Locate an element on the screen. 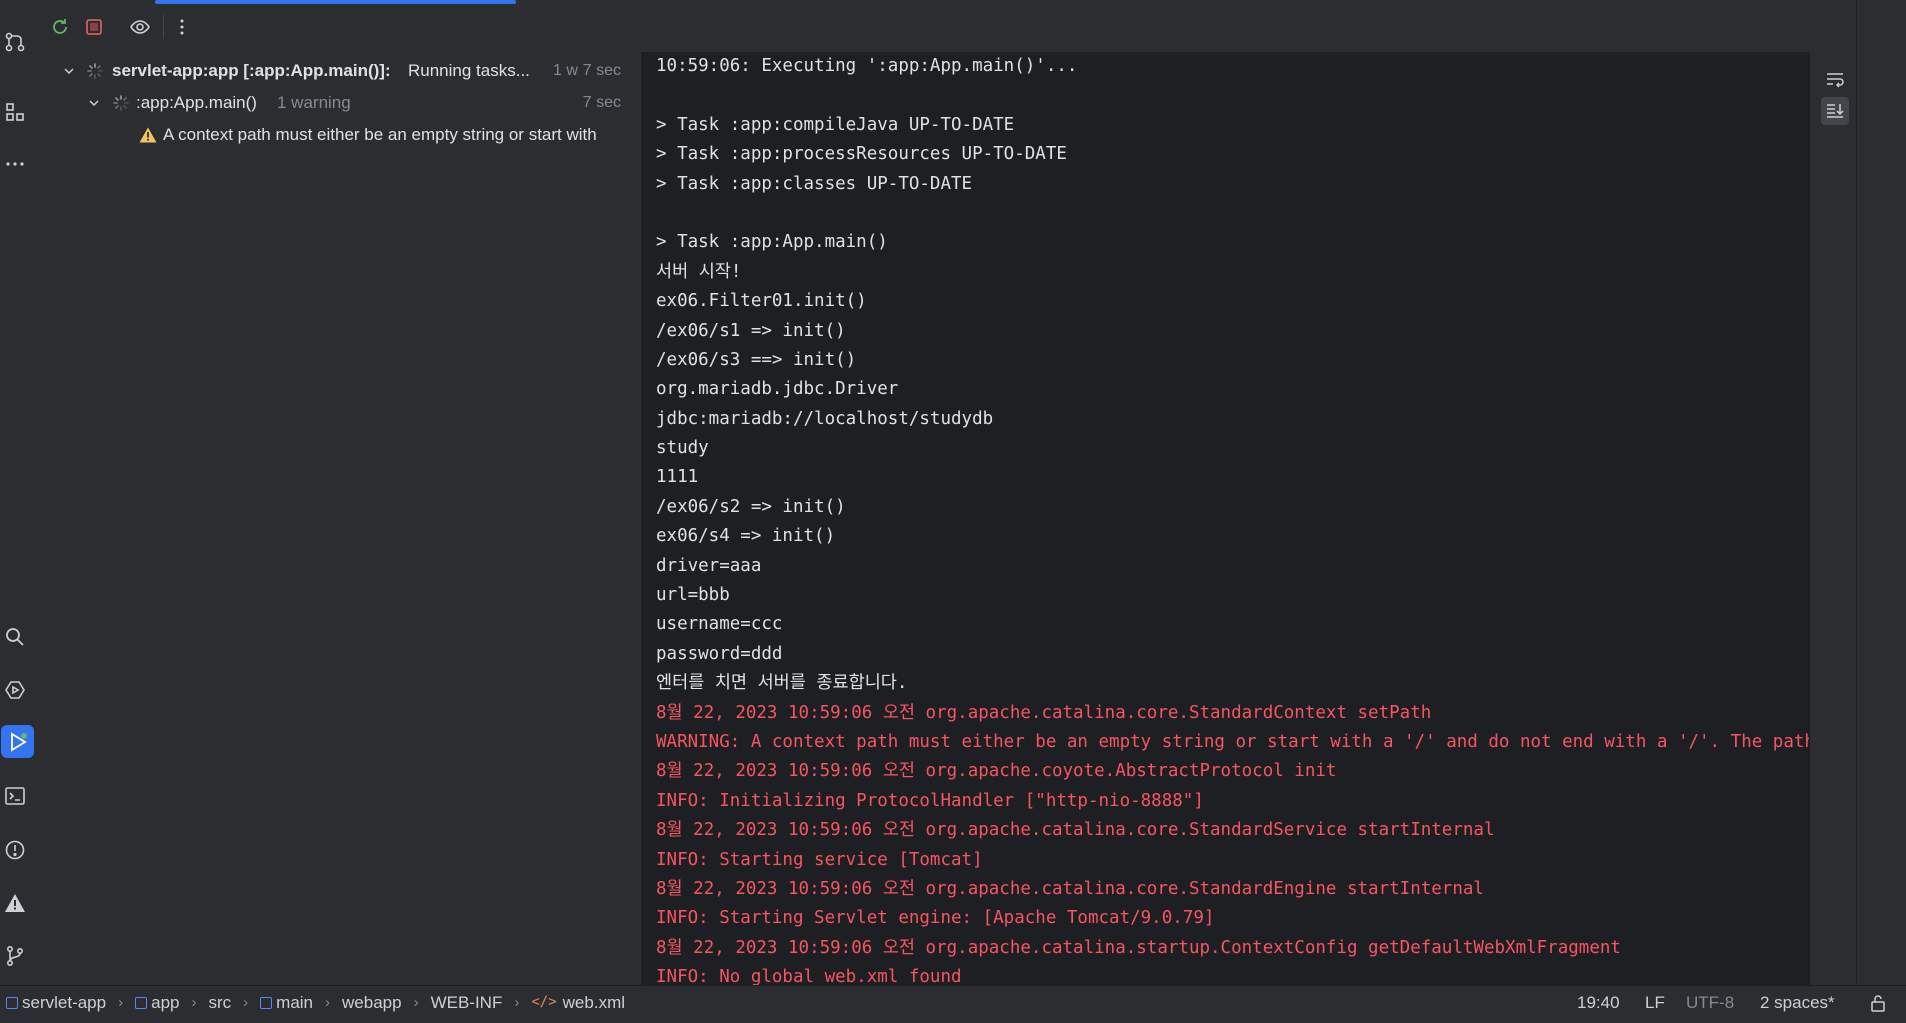  console-line: INFO: No global web.xml found is located at coordinates (809, 976).